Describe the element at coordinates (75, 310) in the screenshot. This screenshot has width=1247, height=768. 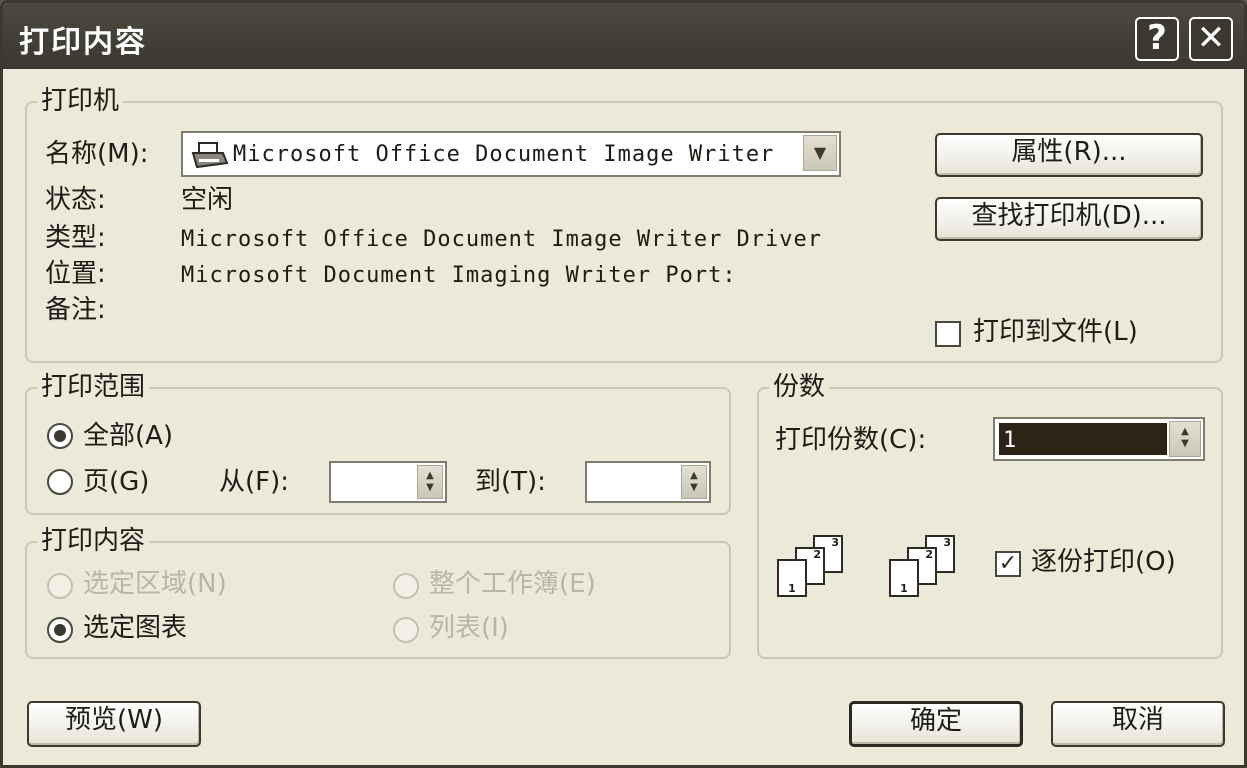
I see `comment-label: 备注:` at that location.